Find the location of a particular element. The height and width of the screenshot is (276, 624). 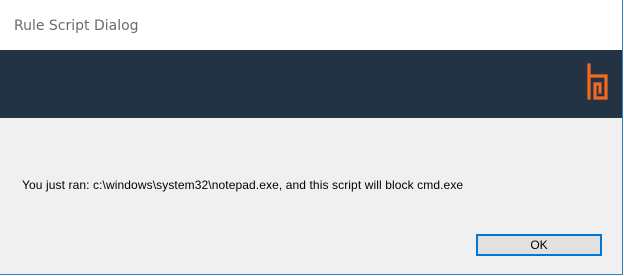

window-title: Rule Script Dialog is located at coordinates (76, 26).